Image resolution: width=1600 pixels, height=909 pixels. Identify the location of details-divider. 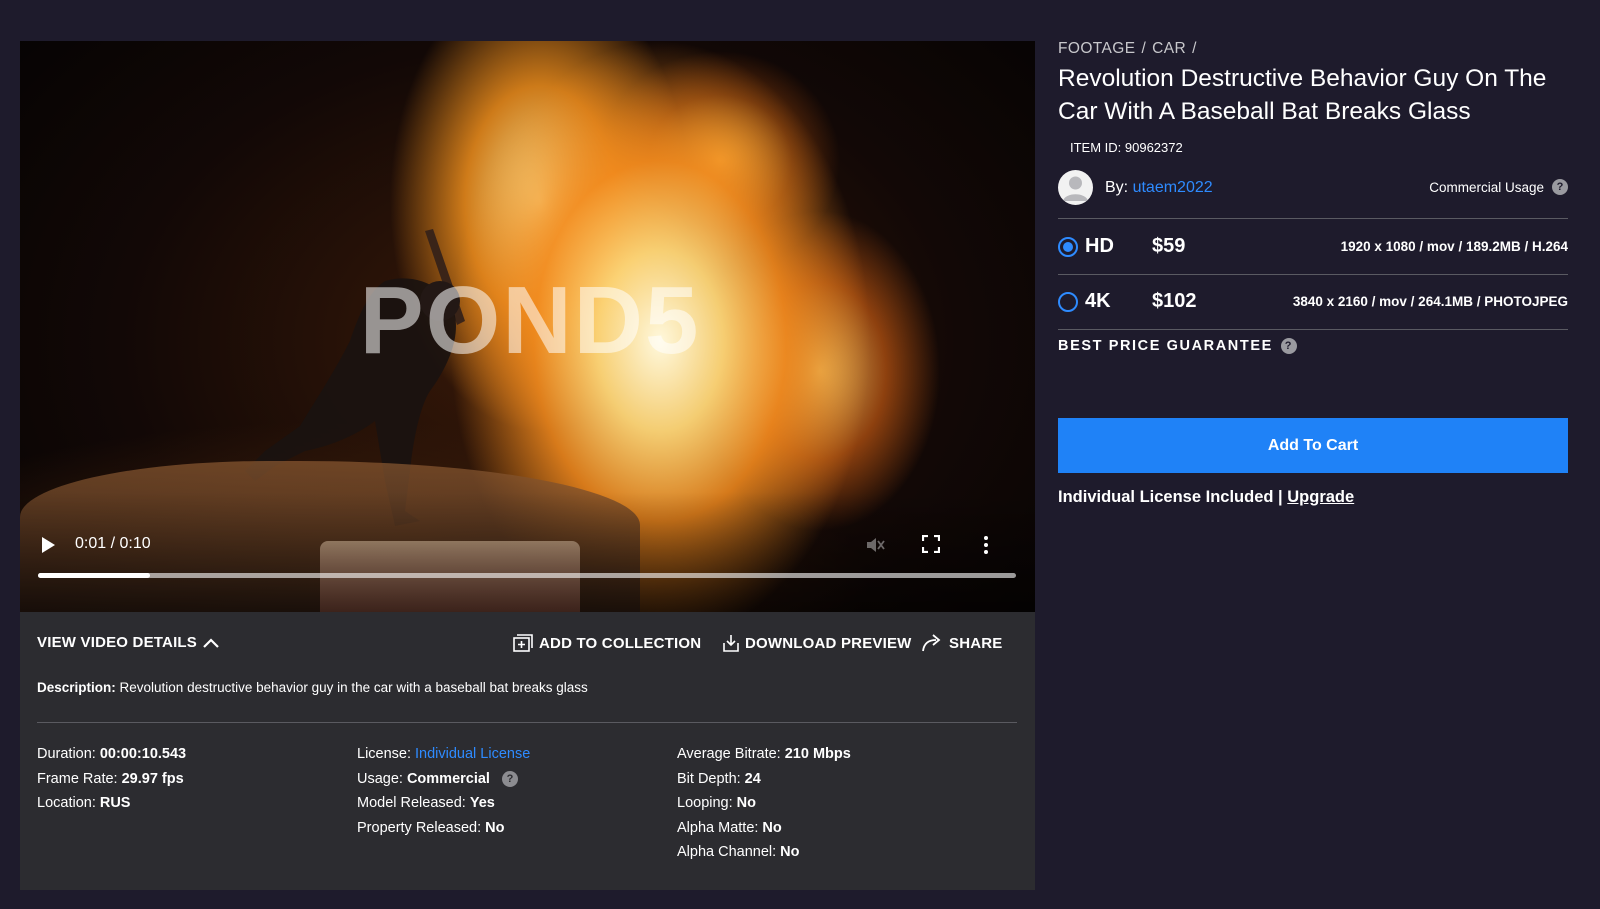
(527, 722).